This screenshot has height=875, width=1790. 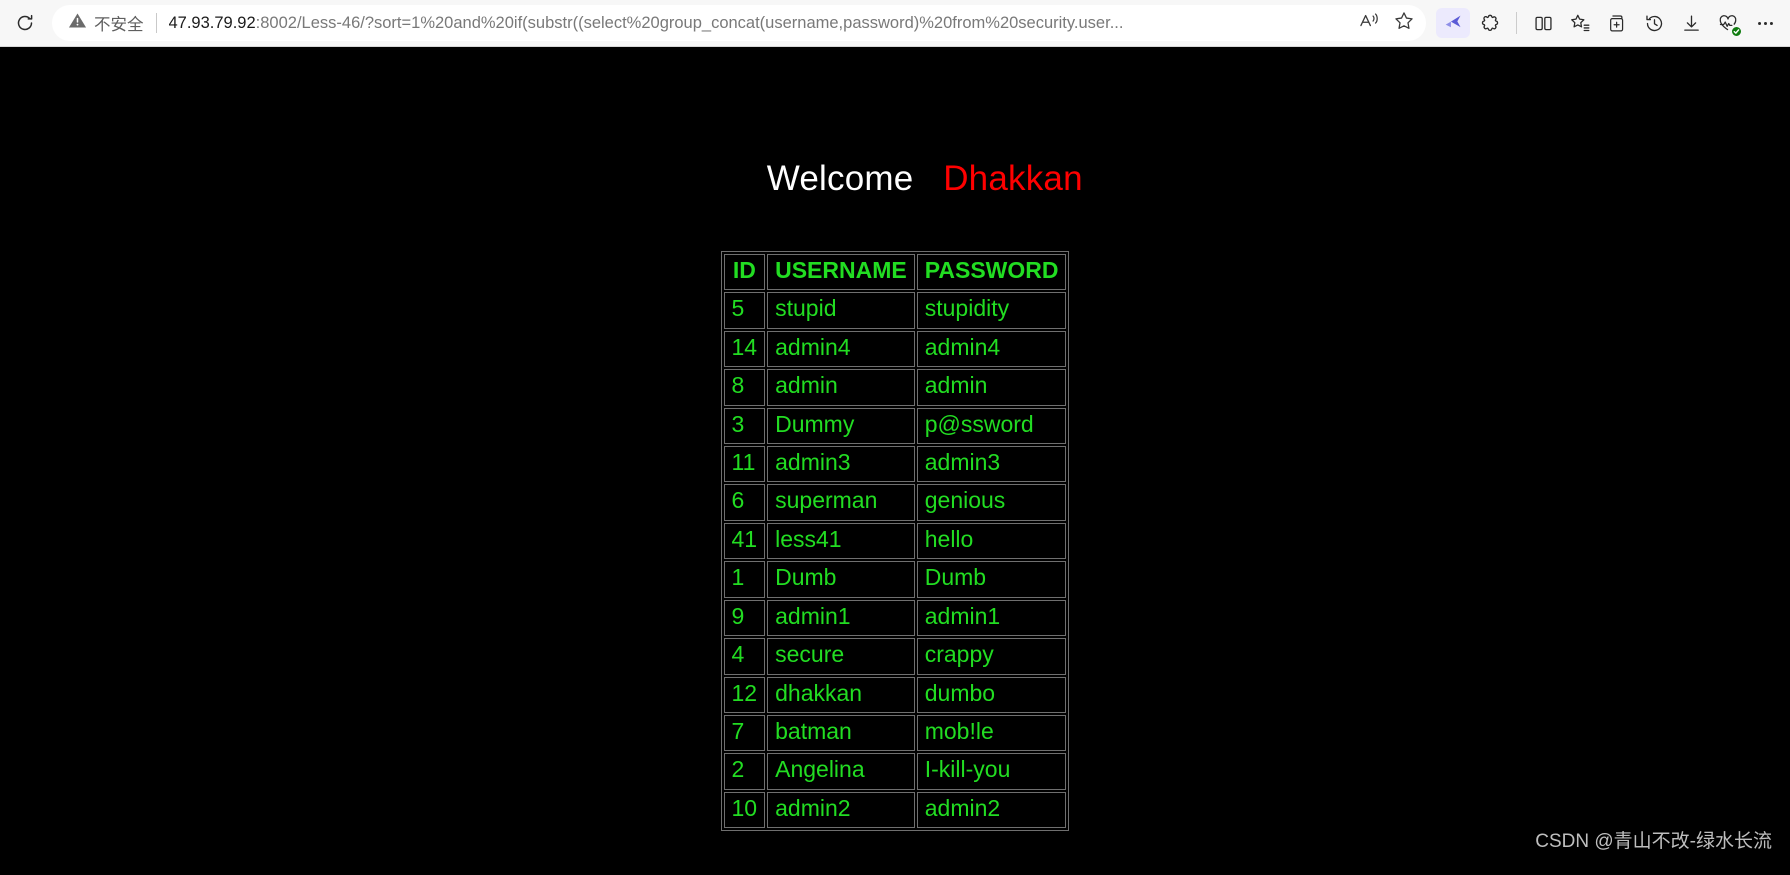 What do you see at coordinates (991, 425) in the screenshot?
I see `cell-password: p@ssword` at bounding box center [991, 425].